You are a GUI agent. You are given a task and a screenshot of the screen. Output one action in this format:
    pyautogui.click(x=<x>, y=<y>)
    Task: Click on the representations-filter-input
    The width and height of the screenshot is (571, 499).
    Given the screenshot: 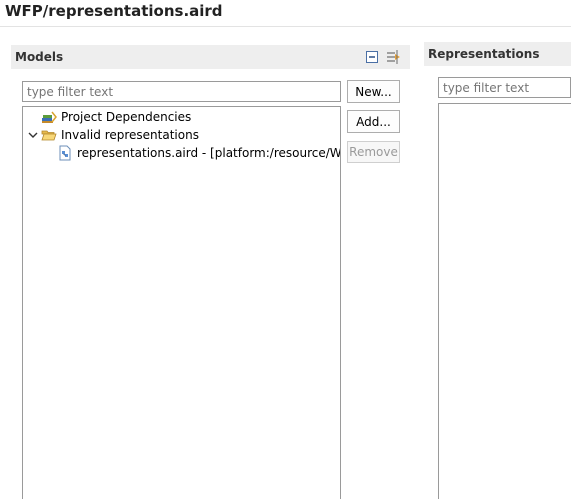 What is the action you would take?
    pyautogui.click(x=504, y=87)
    